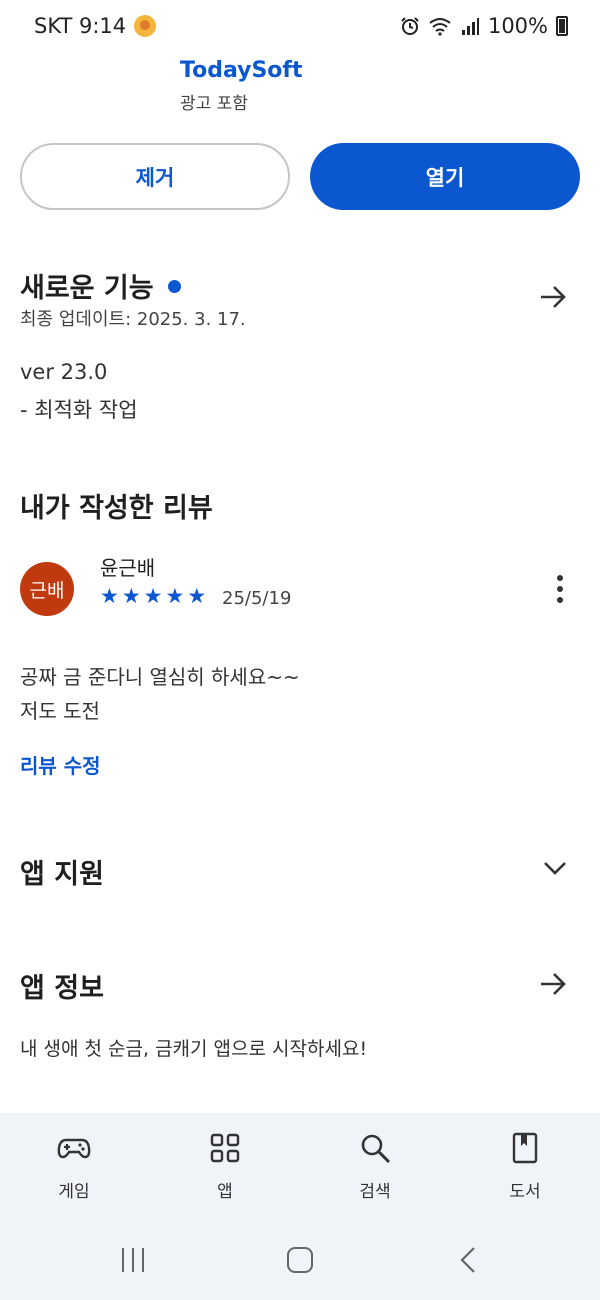 This screenshot has height=1300, width=600. I want to click on nav-label-apps: 앱, so click(225, 1192).